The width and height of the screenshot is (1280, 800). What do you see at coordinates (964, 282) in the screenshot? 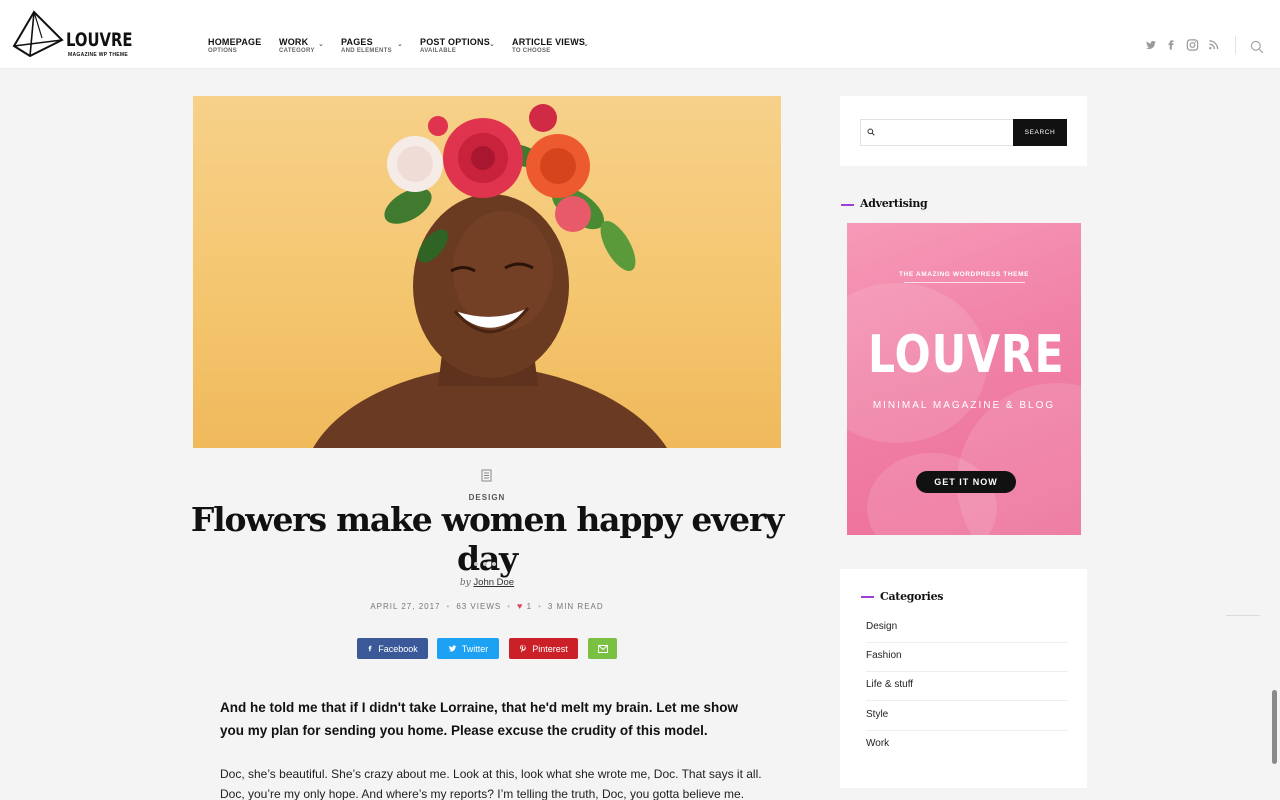
I see `ad-tagline-underline` at bounding box center [964, 282].